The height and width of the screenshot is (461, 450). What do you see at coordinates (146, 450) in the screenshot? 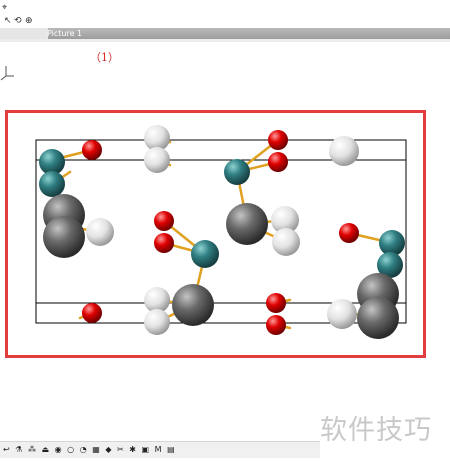
I see `box-icon: ▣` at bounding box center [146, 450].